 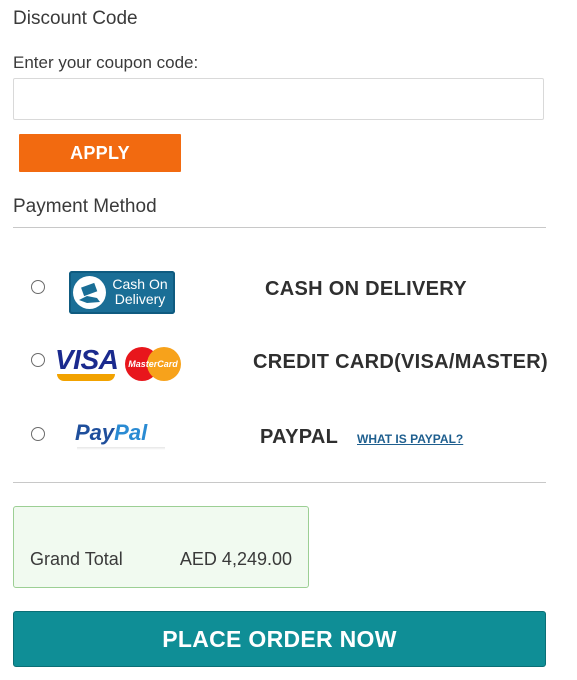 I want to click on visa-swoosh, so click(x=86, y=377).